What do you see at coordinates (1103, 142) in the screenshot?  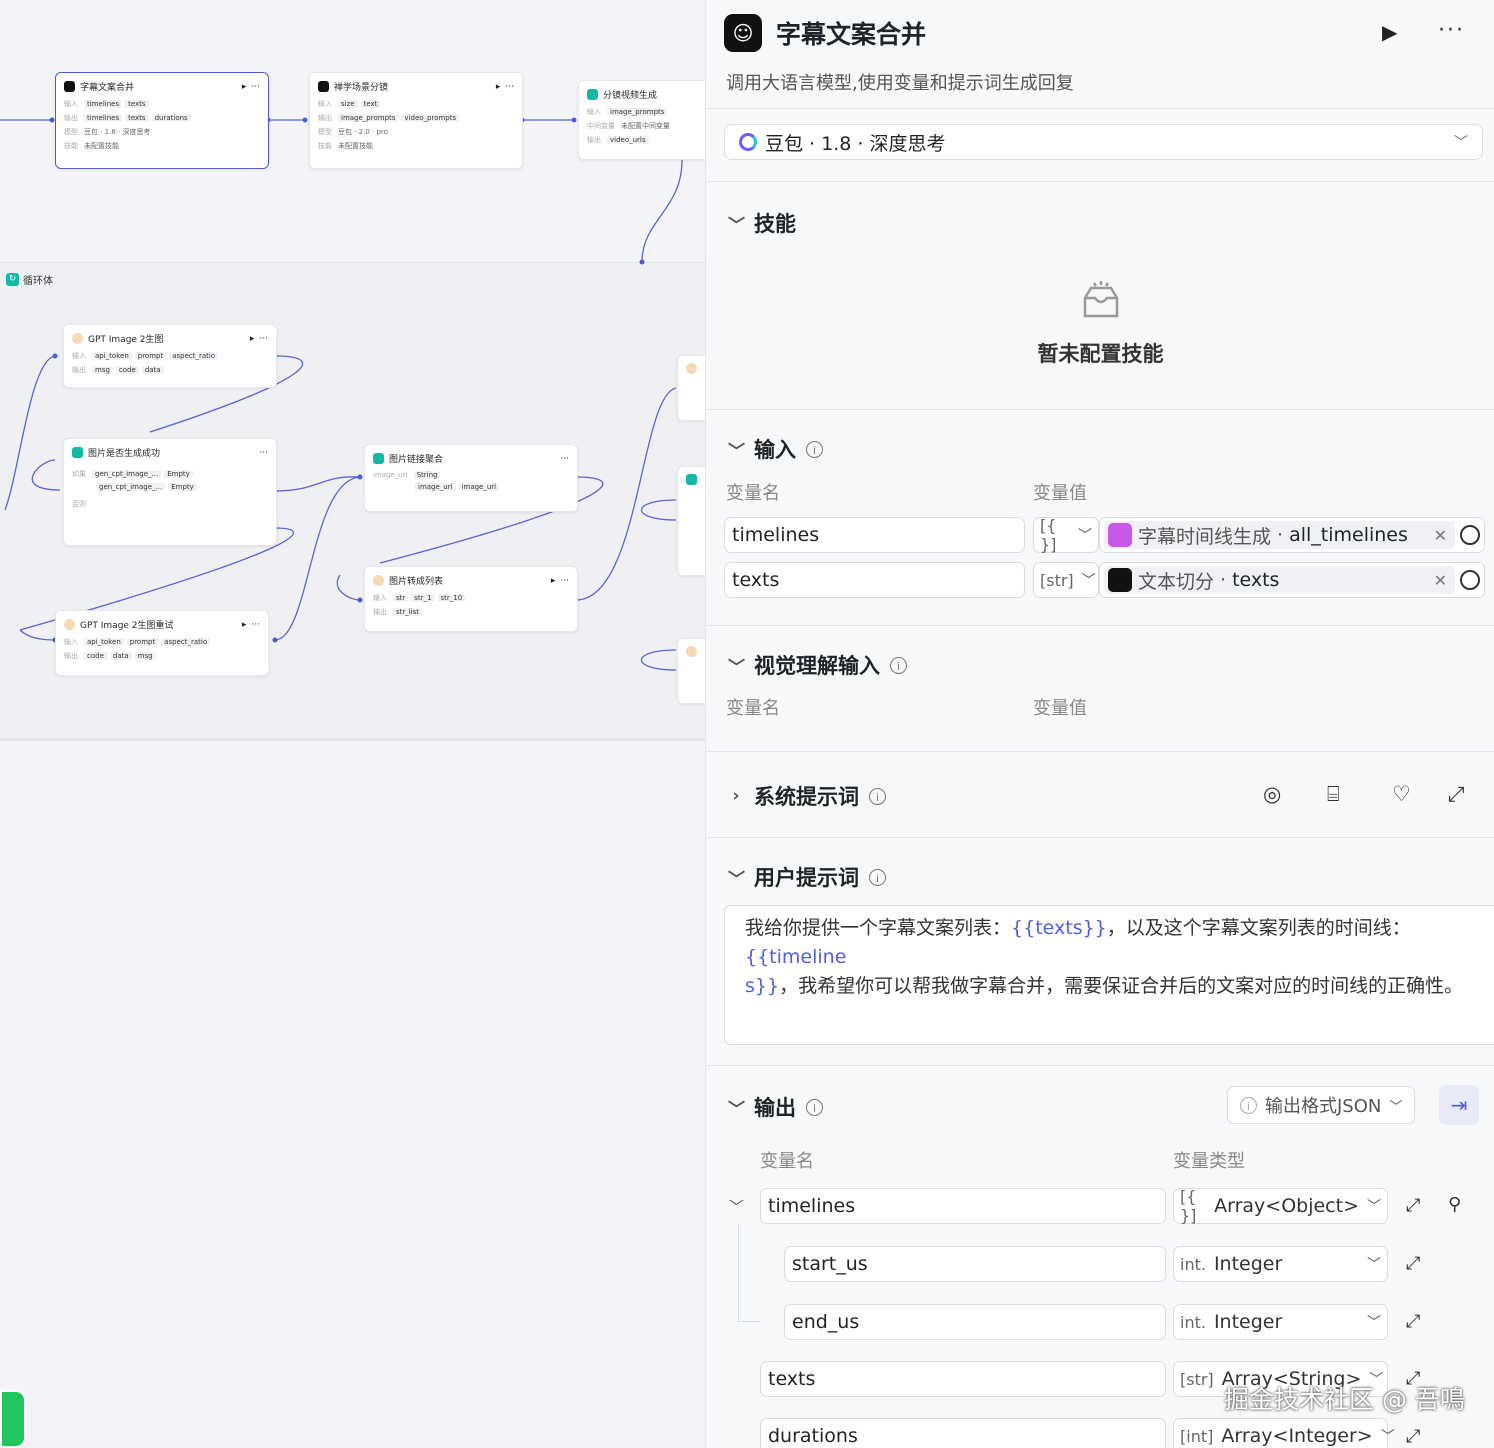 I see `model-selector: 豆包 · 1.8 · 深度思考 ﹀` at bounding box center [1103, 142].